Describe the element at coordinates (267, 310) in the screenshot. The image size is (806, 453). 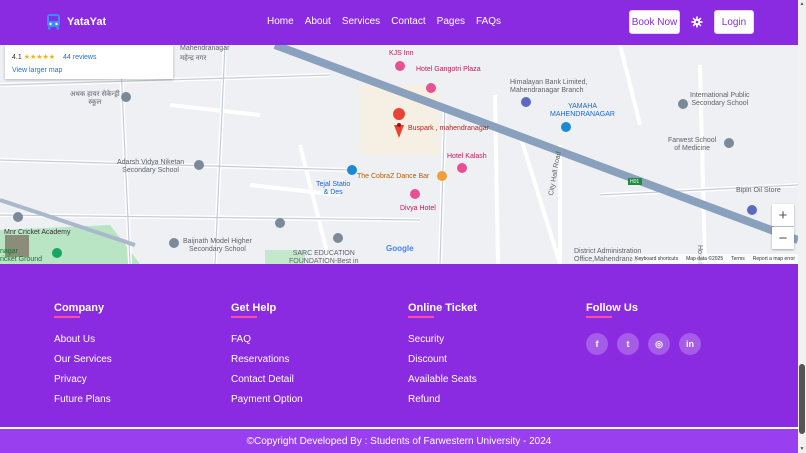
I see `footer-heading: Get Help` at that location.